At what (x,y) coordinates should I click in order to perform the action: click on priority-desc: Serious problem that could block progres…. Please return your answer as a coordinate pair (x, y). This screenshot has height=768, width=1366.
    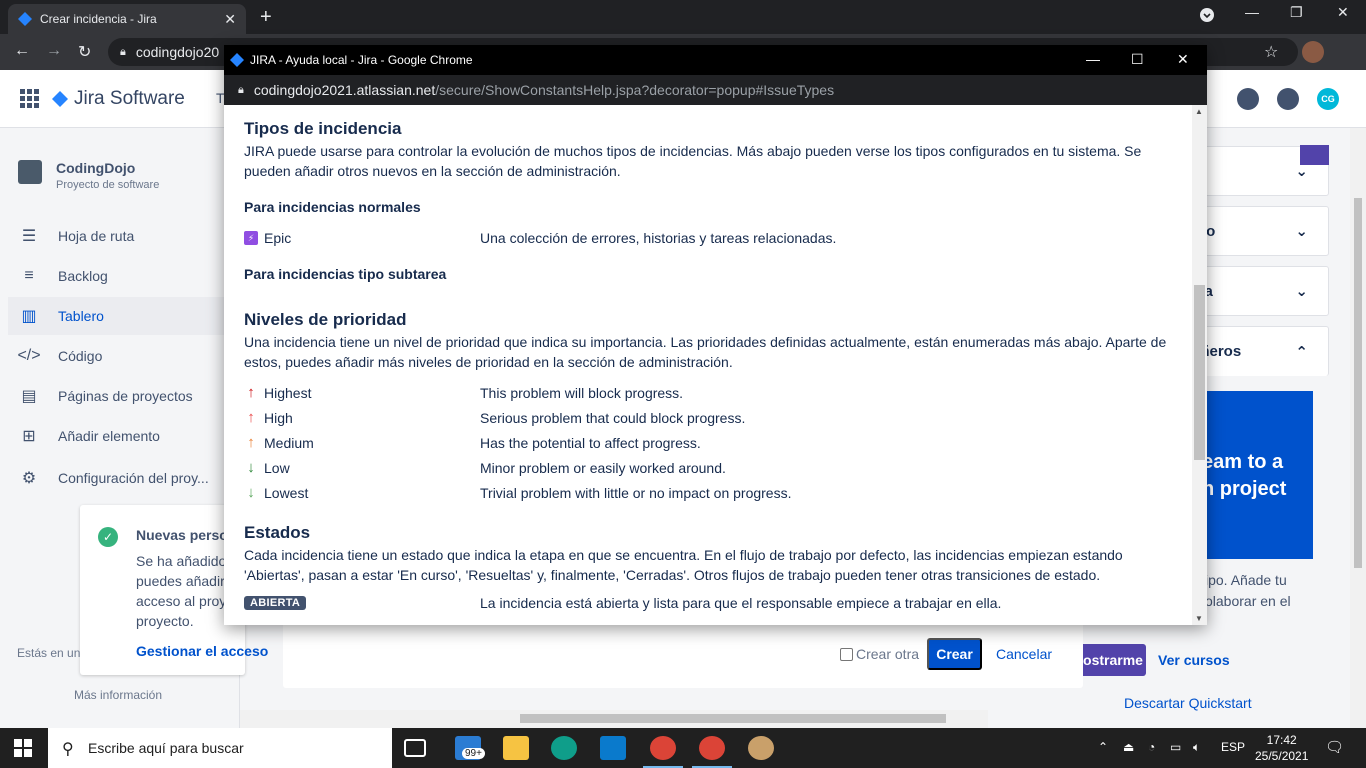
    Looking at the image, I should click on (613, 417).